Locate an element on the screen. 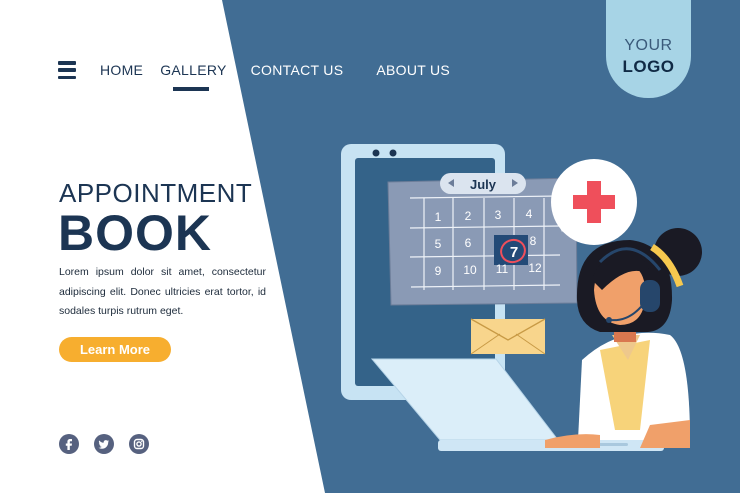 The height and width of the screenshot is (493, 740). calendar-card: July 1 2 3 4 5 6 7 8 9 10 11 12 is located at coordinates (482, 239).